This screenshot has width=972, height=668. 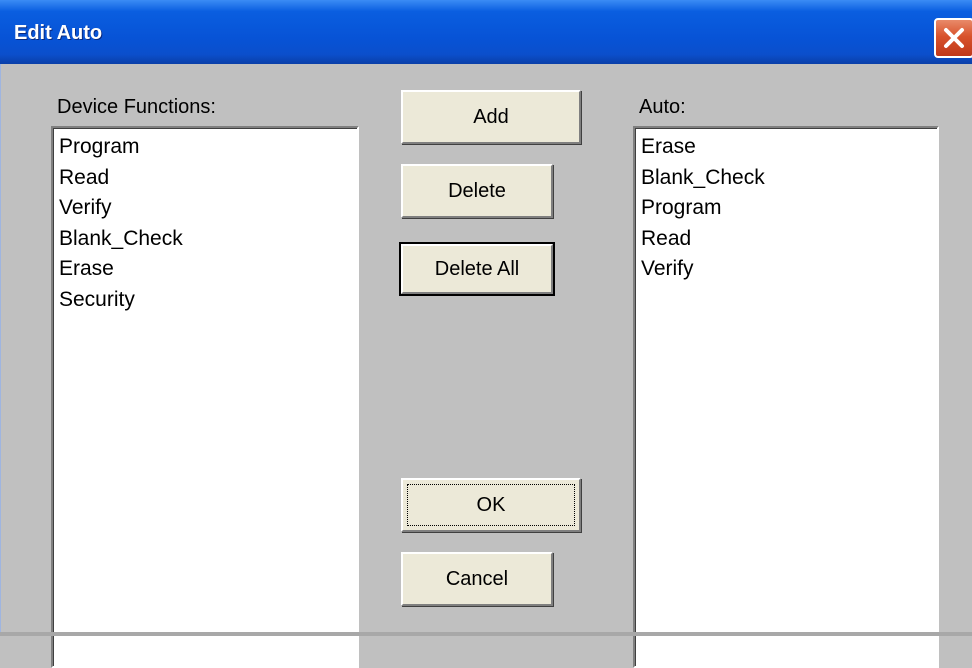 What do you see at coordinates (477, 579) in the screenshot?
I see `cancel-button: Cancel` at bounding box center [477, 579].